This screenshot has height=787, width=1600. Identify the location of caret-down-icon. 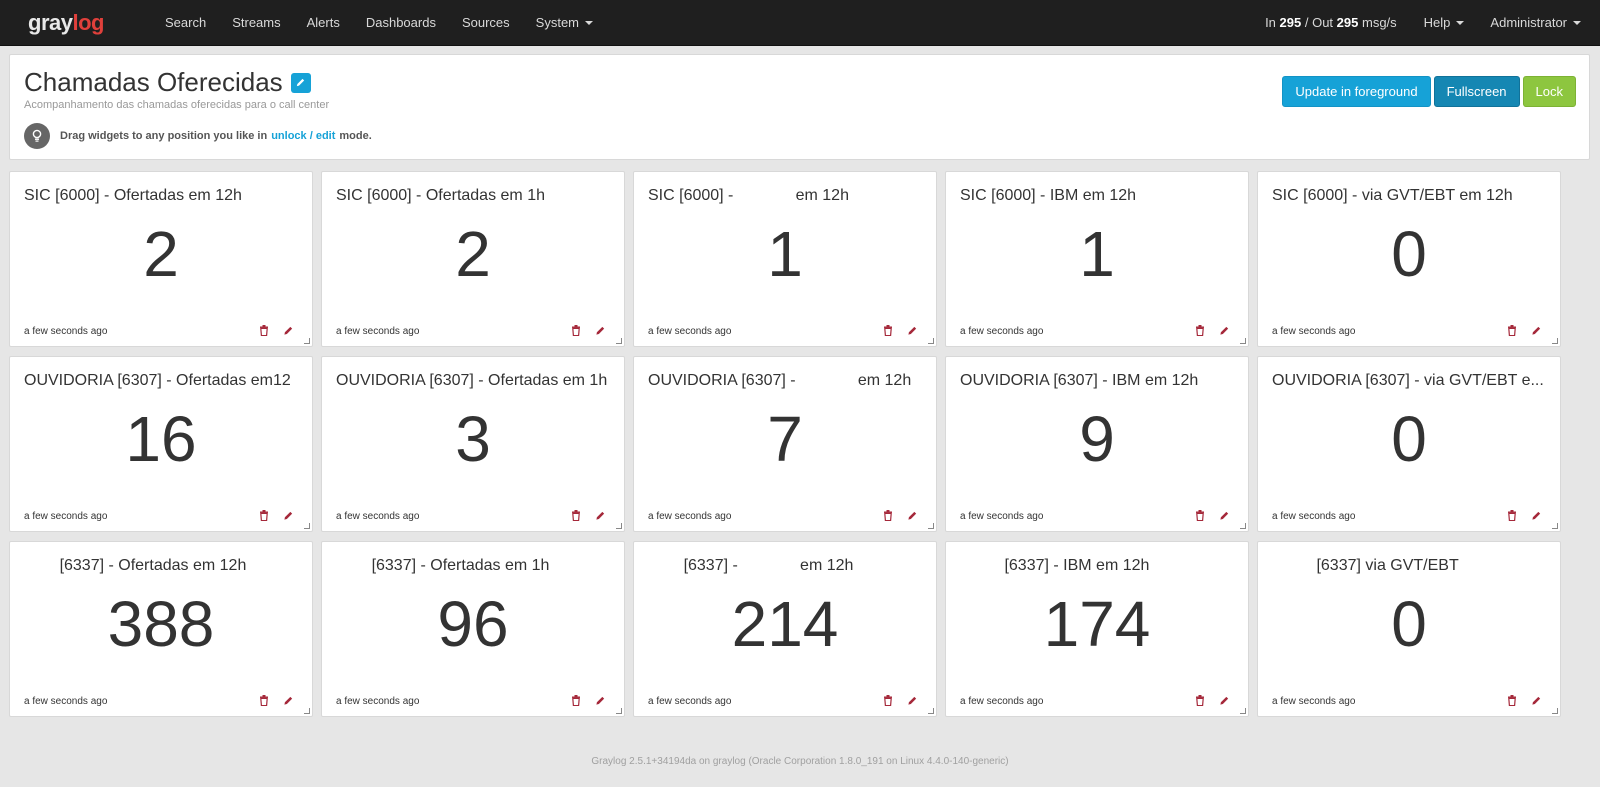
(589, 22).